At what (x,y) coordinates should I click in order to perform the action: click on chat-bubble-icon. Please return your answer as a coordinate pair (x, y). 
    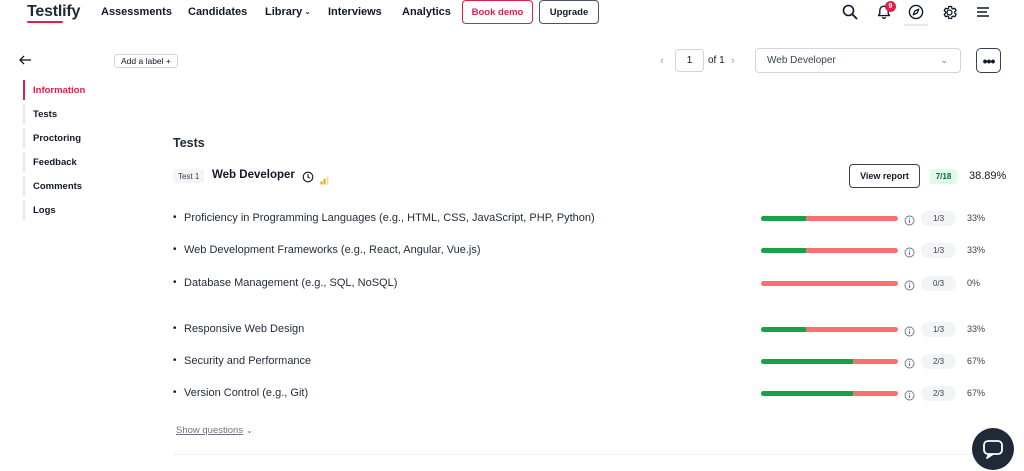
    Looking at the image, I should click on (993, 449).